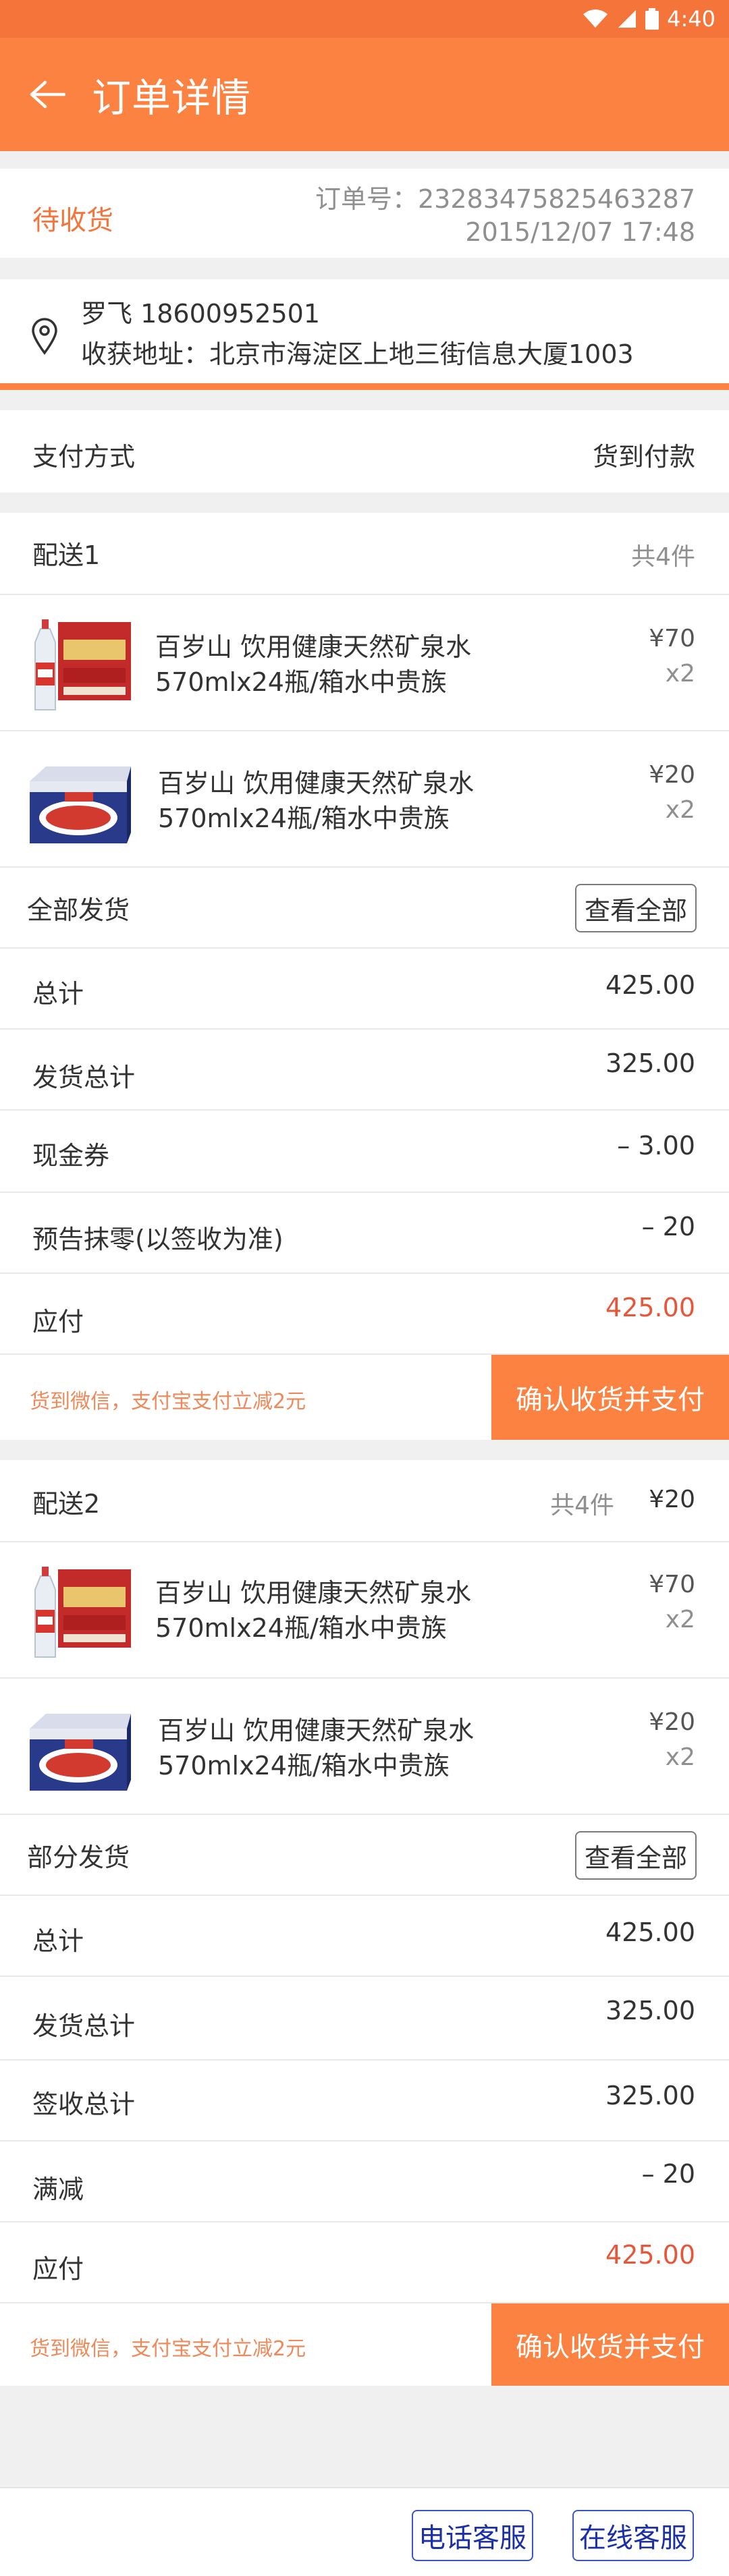 The image size is (729, 2576). I want to click on summary-row-received-total: 签收总计 325.00, so click(364, 2100).